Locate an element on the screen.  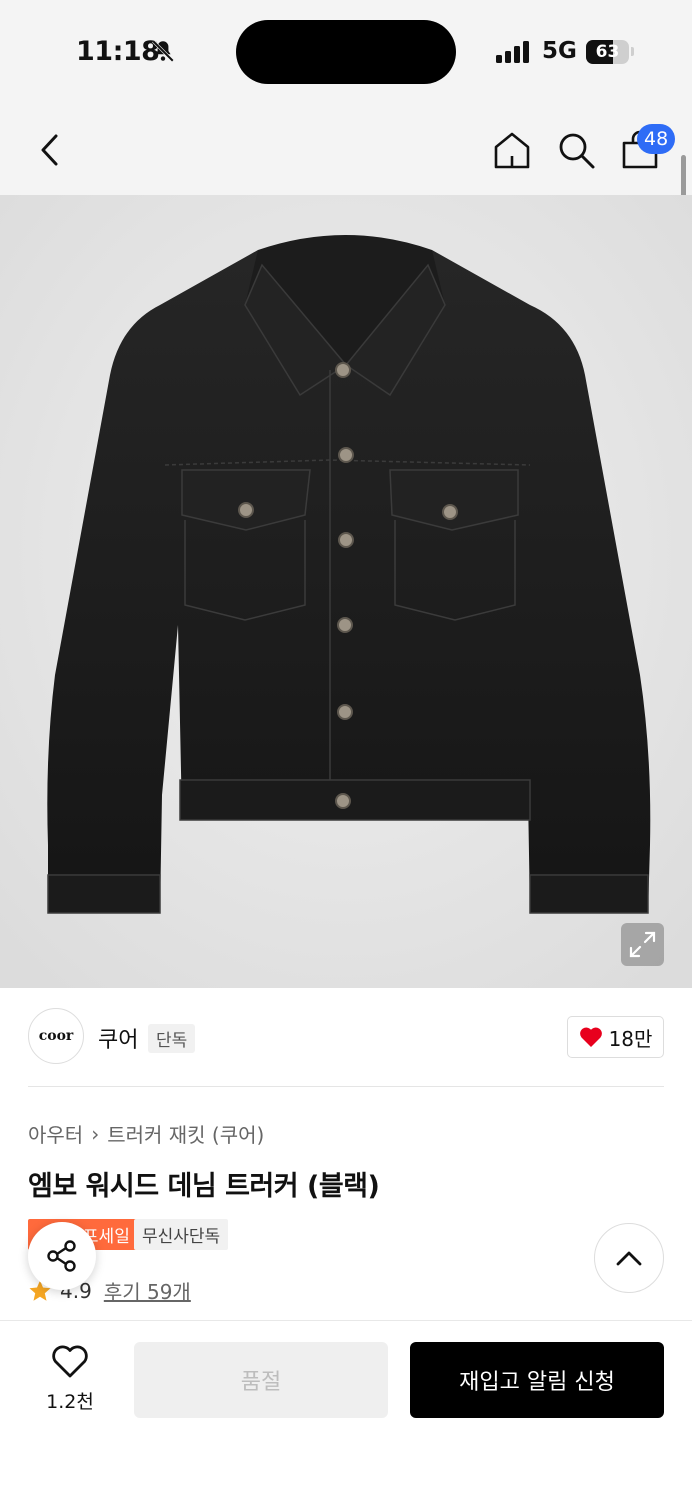
section-divider is located at coordinates (346, 1086).